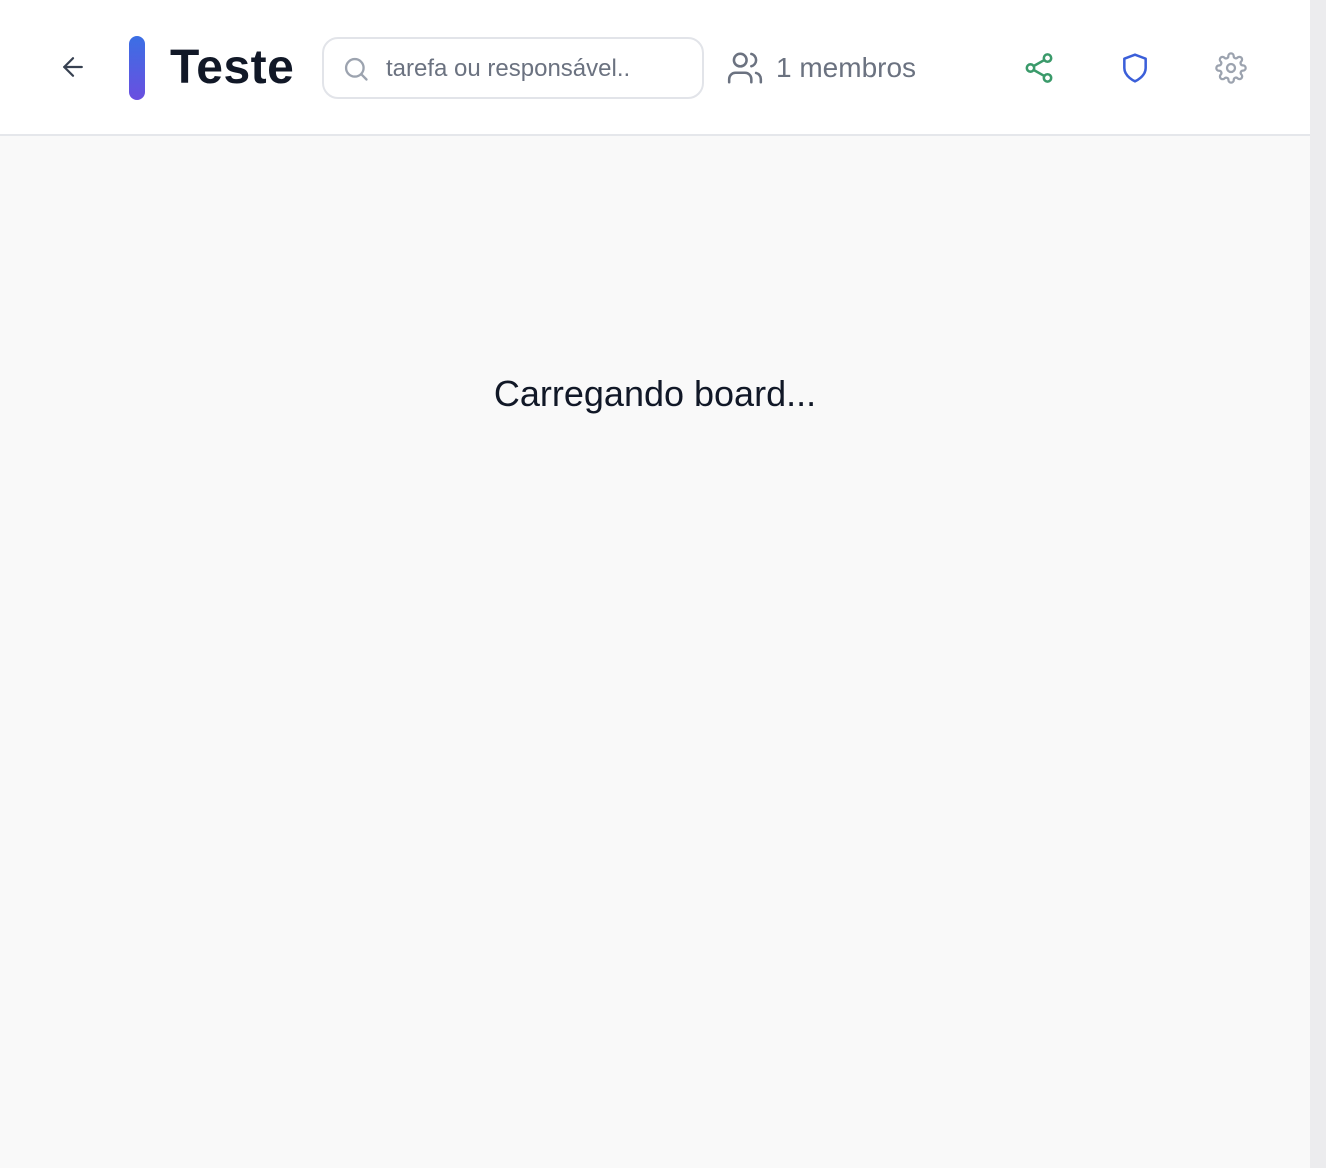 Image resolution: width=1326 pixels, height=1168 pixels. Describe the element at coordinates (846, 67) in the screenshot. I see `members-count-label: 1 membros` at that location.